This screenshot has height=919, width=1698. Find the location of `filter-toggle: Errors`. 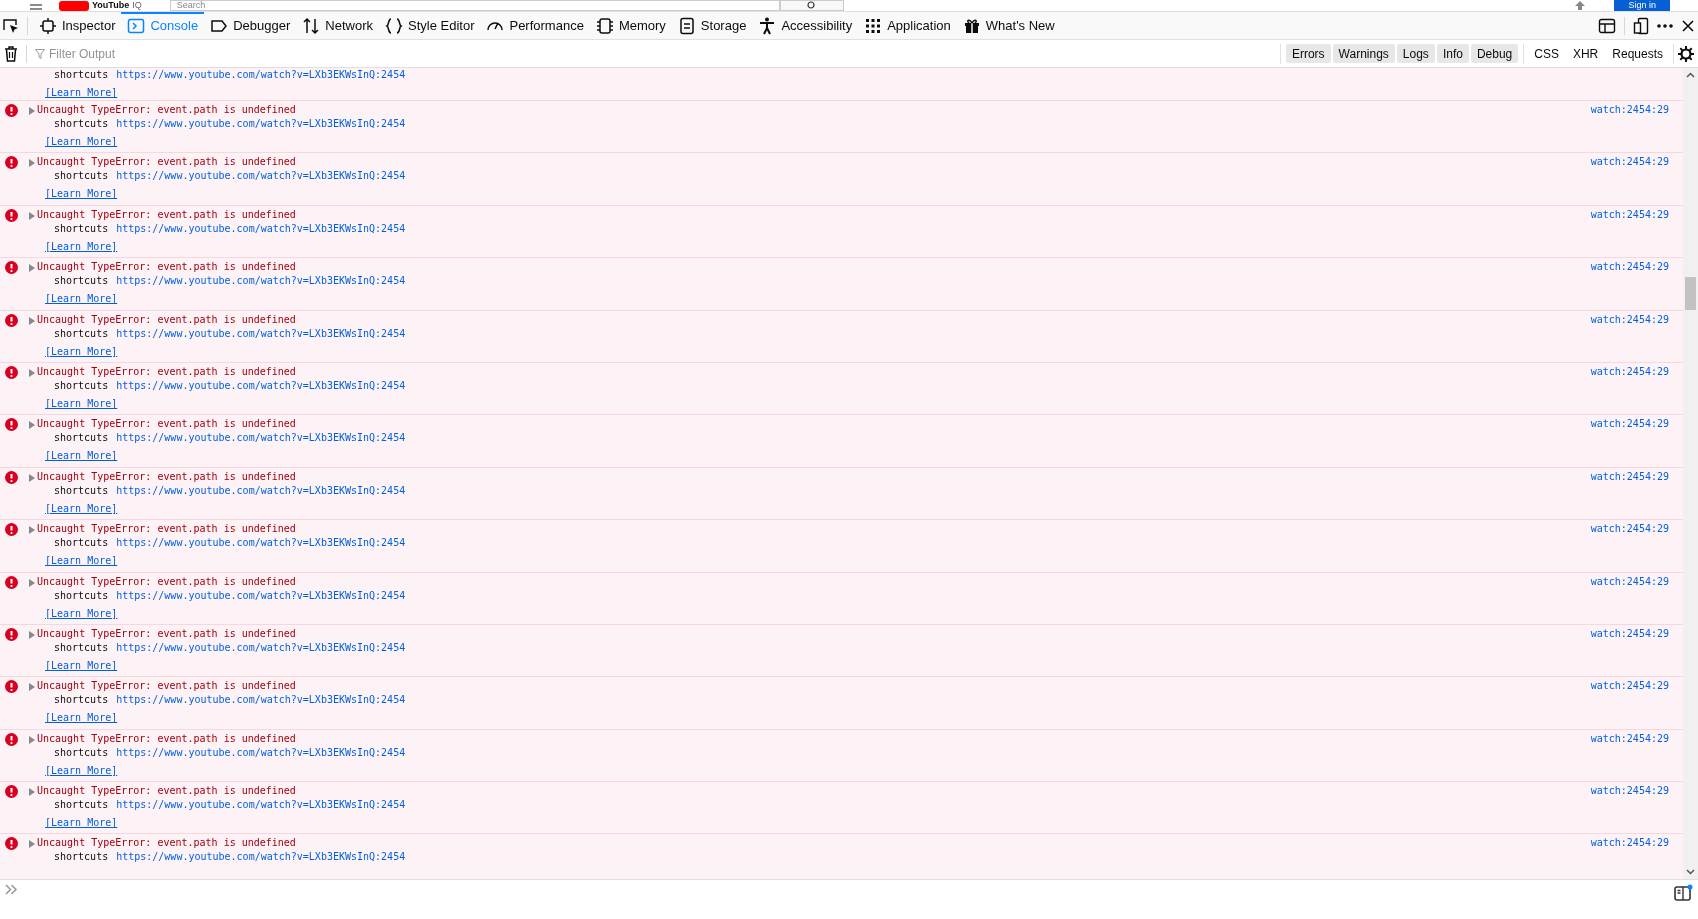

filter-toggle: Errors is located at coordinates (1308, 53).